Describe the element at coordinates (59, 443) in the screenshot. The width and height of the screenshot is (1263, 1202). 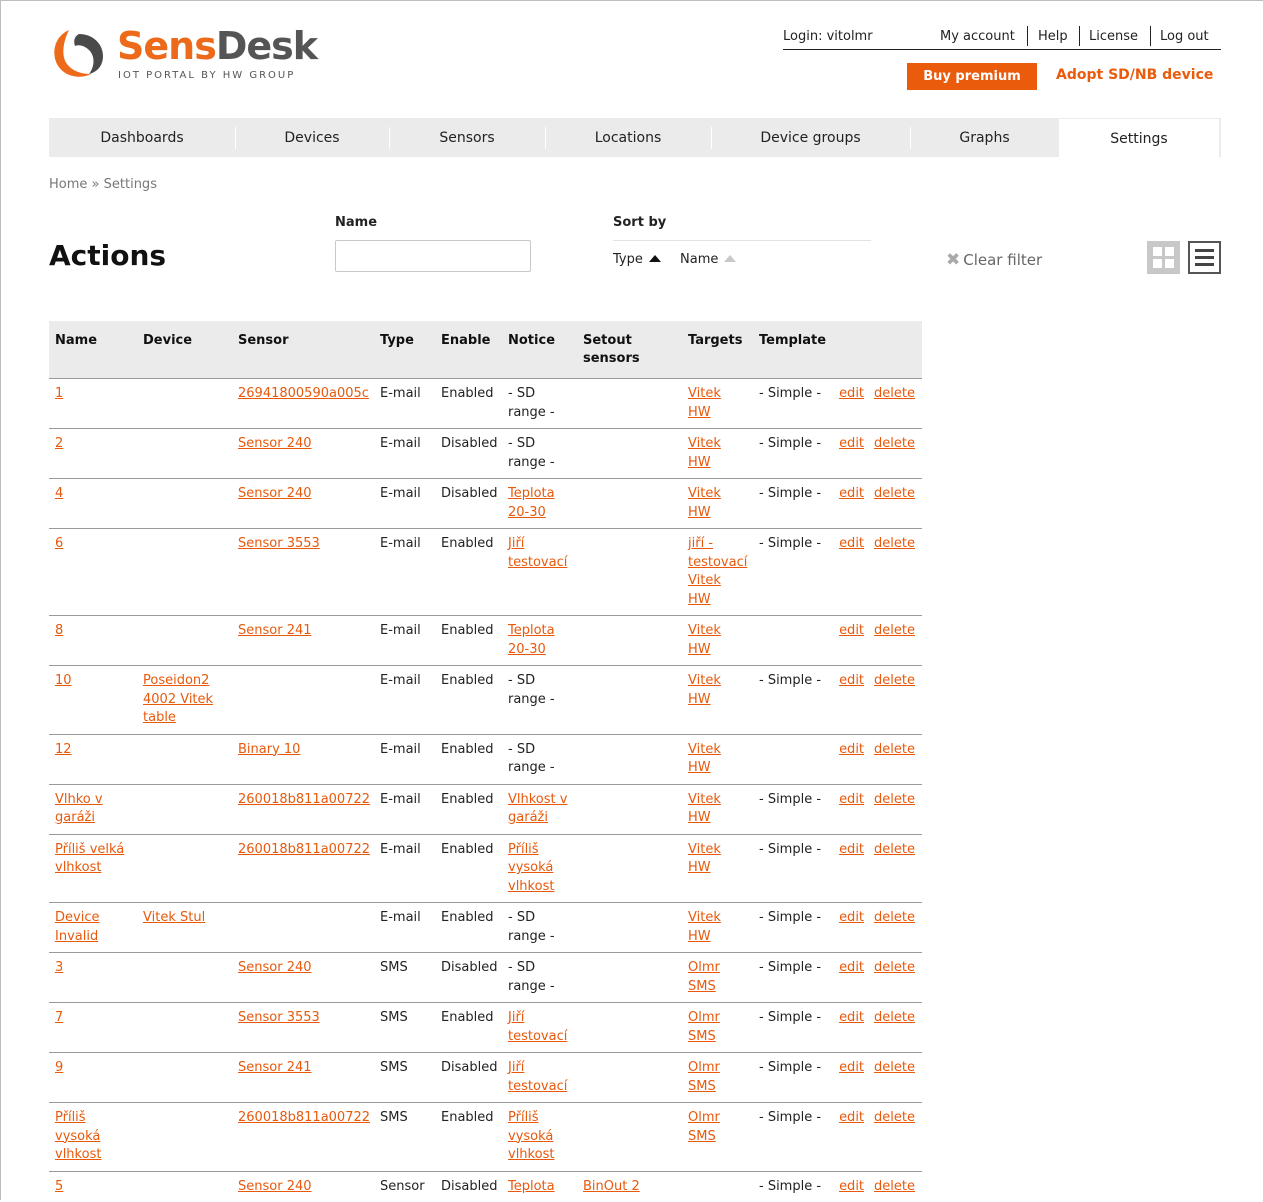
I see `name-link: 2` at that location.